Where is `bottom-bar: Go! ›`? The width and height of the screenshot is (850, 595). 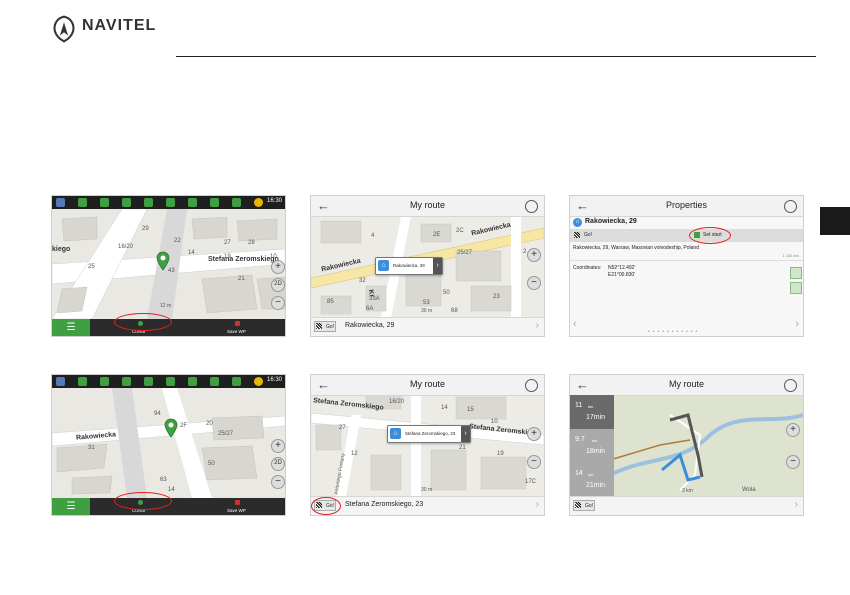
bottom-bar: Go! › is located at coordinates (686, 505).